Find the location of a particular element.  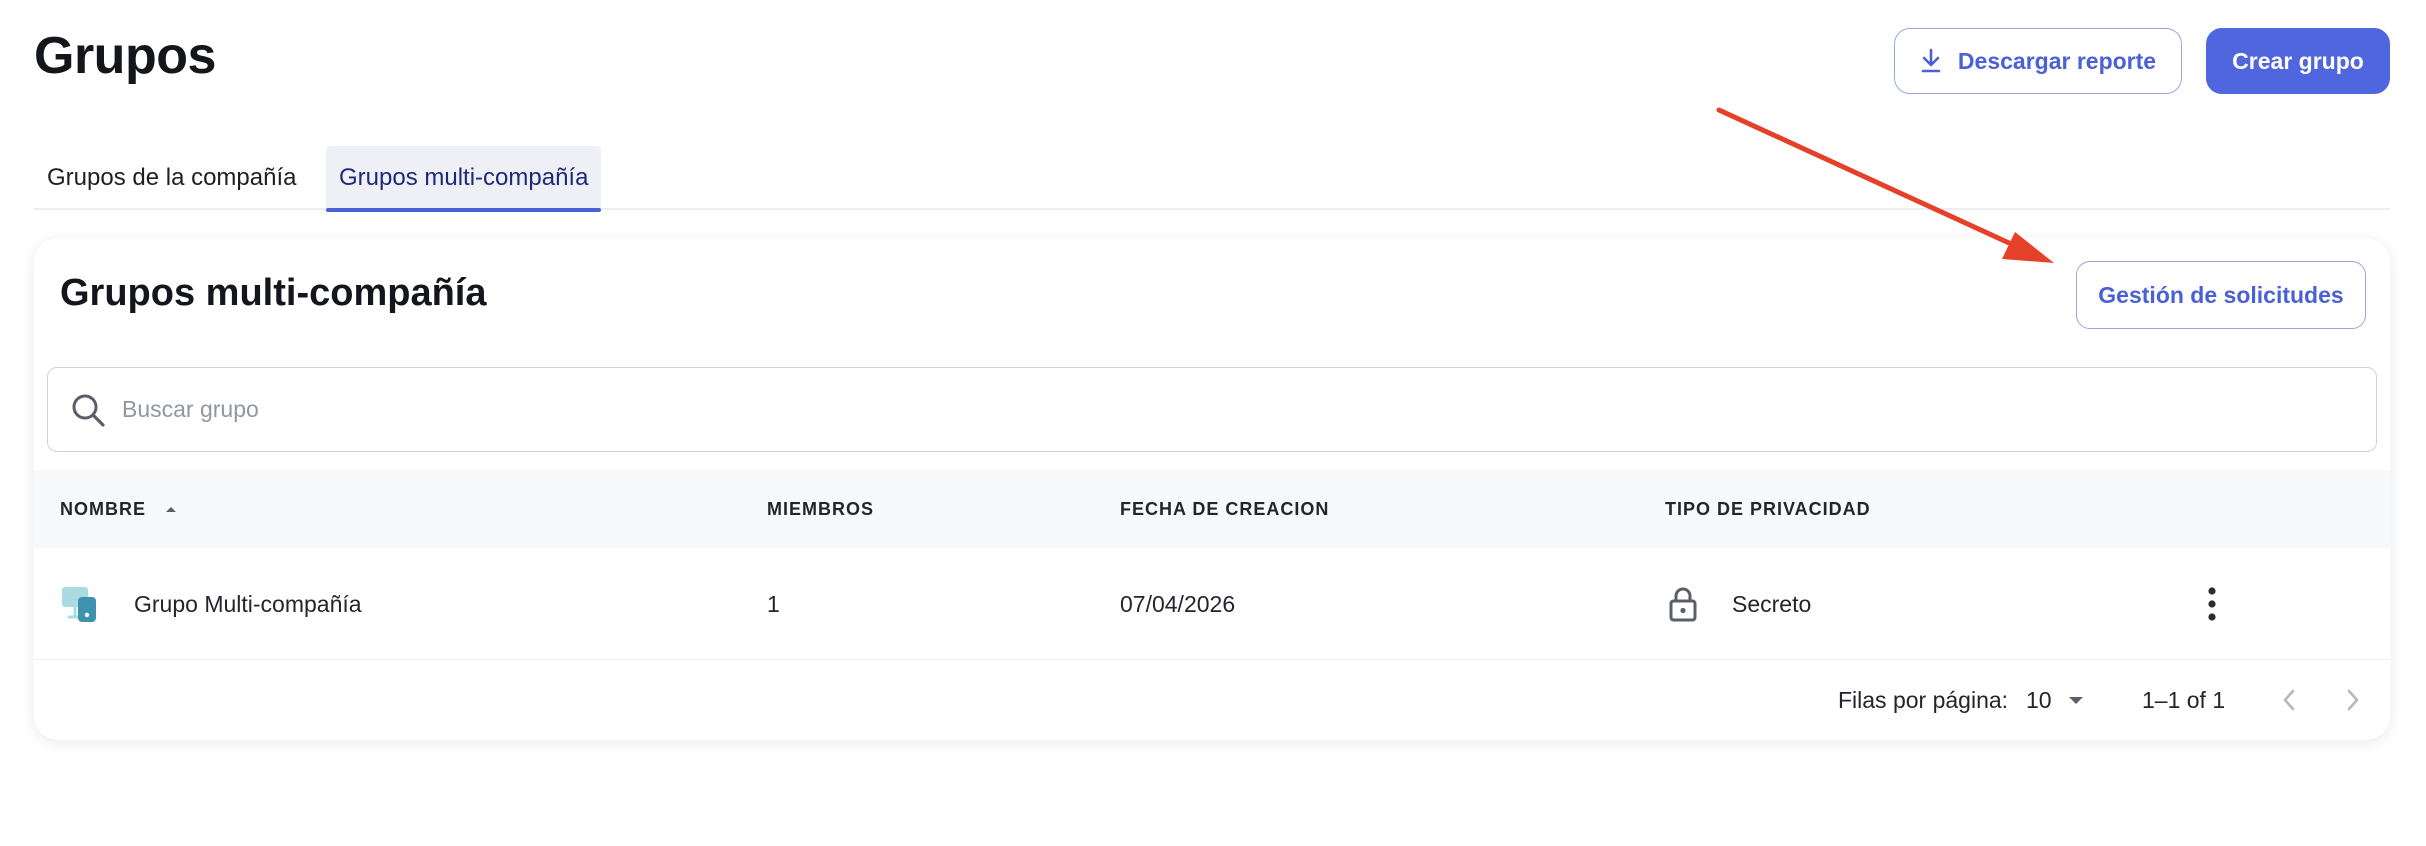

row-actions-menu-button is located at coordinates (2212, 604).